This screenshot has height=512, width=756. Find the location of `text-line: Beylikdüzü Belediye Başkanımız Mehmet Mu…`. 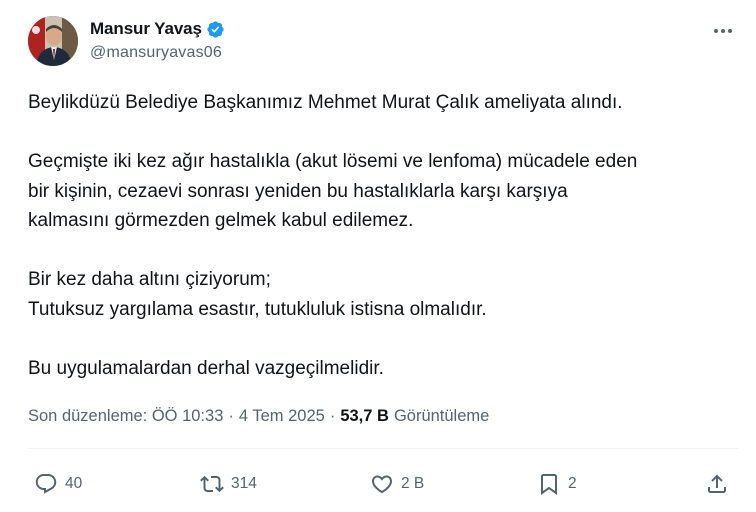

text-line: Beylikdüzü Belediye Başkanımız Mehmet Mu… is located at coordinates (325, 102).